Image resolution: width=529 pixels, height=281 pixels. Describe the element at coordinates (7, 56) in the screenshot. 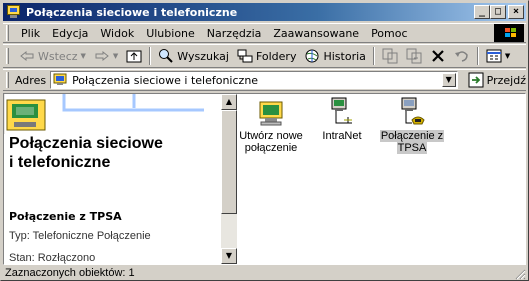

I see `toolbar-grip` at that location.